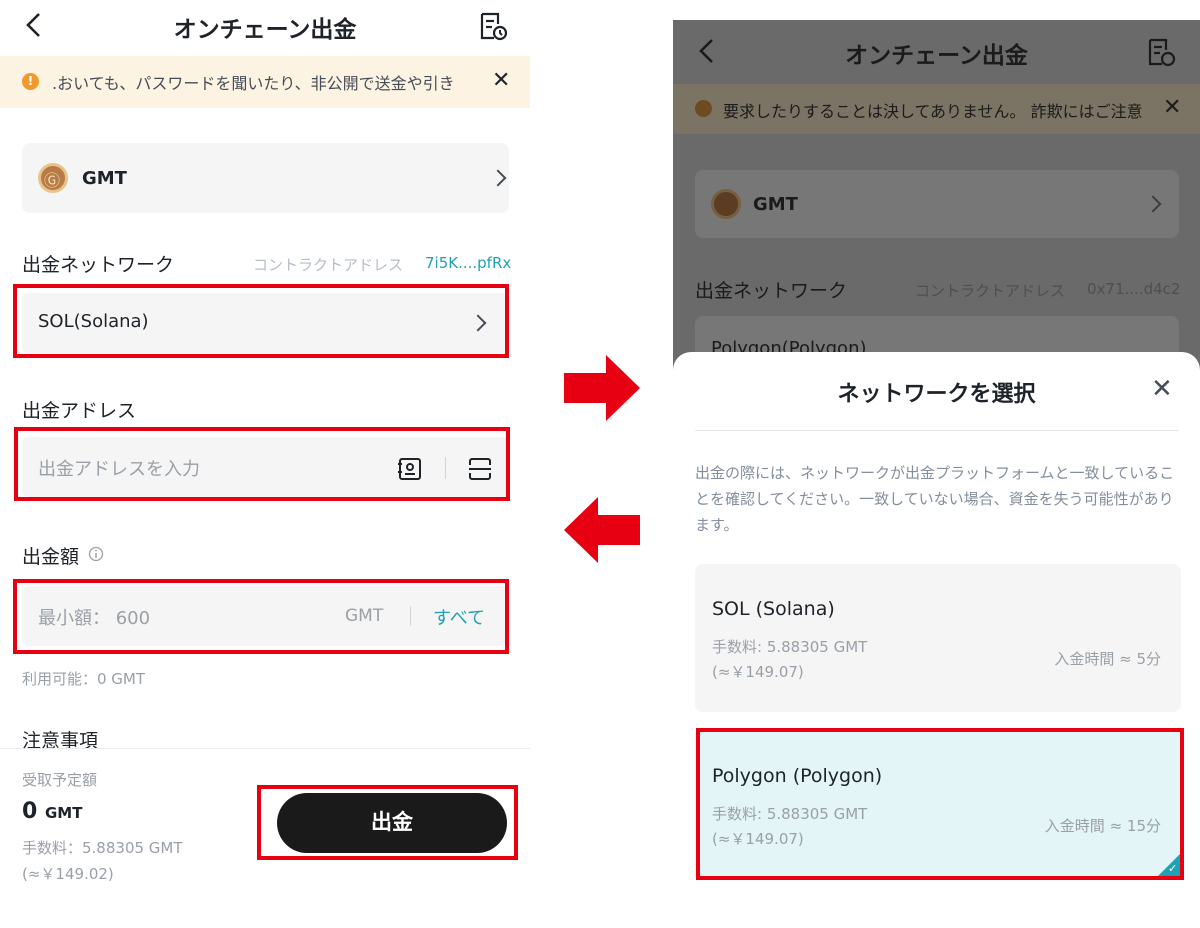 This screenshot has height=928, width=1200. Describe the element at coordinates (253, 83) in the screenshot. I see `notice-text: .おいても、パスワードを聞いたり、非公開で送金や引き` at that location.